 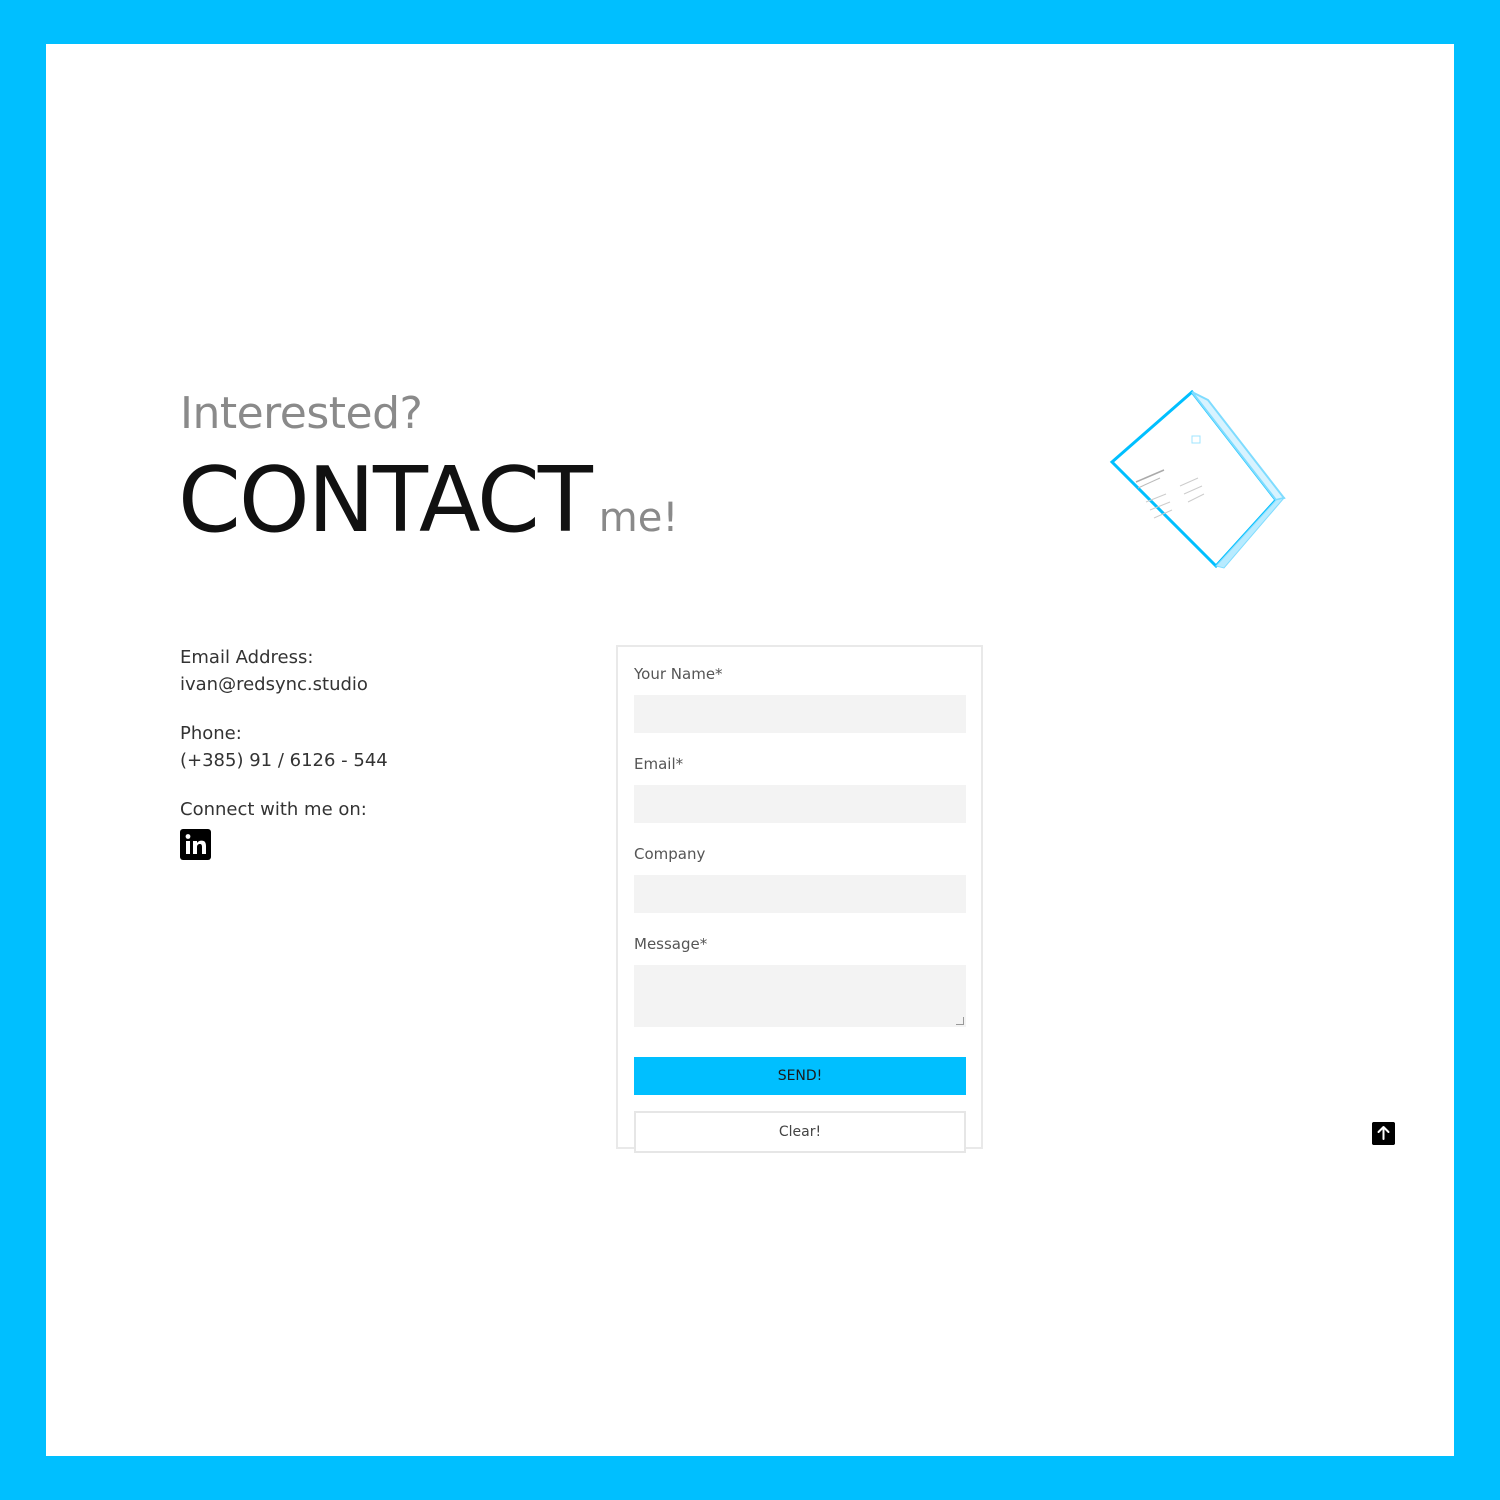 What do you see at coordinates (1197, 479) in the screenshot?
I see `cube-graphic-icon` at bounding box center [1197, 479].